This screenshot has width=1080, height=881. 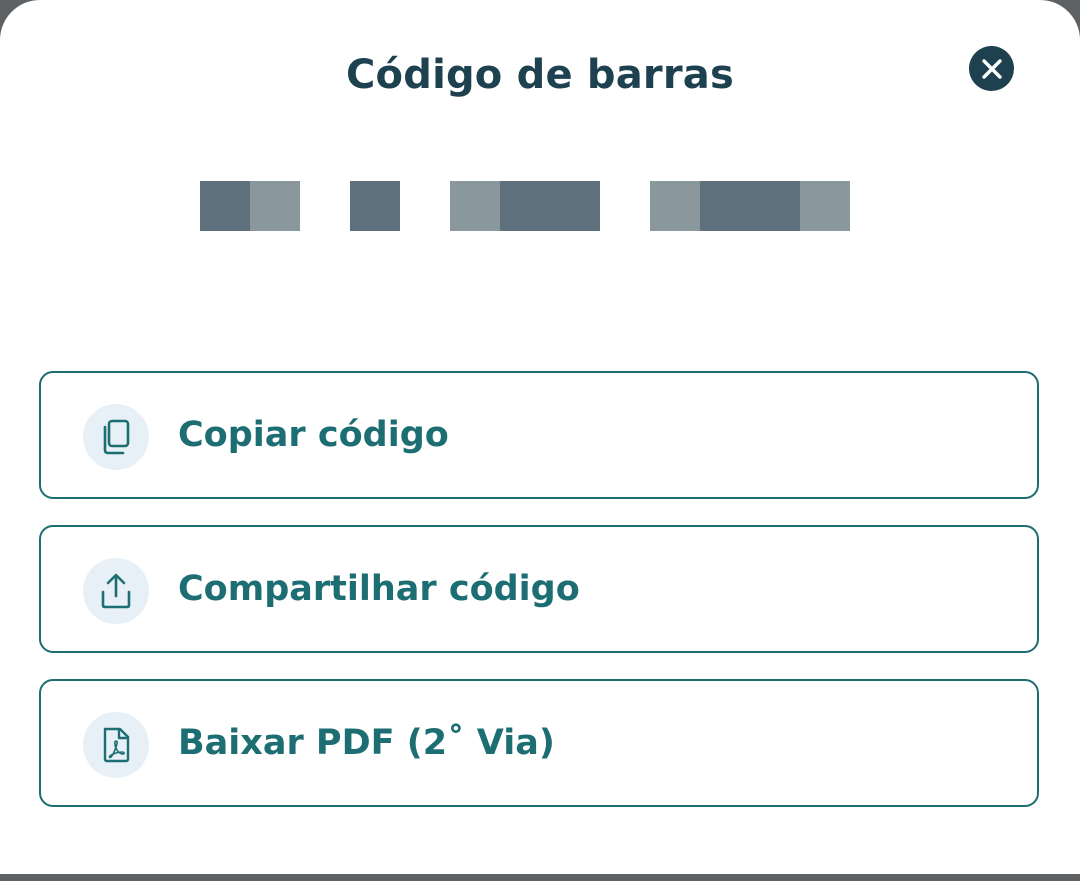 I want to click on download-pdf-label: Baixar PDF (2˚ Via), so click(x=366, y=743).